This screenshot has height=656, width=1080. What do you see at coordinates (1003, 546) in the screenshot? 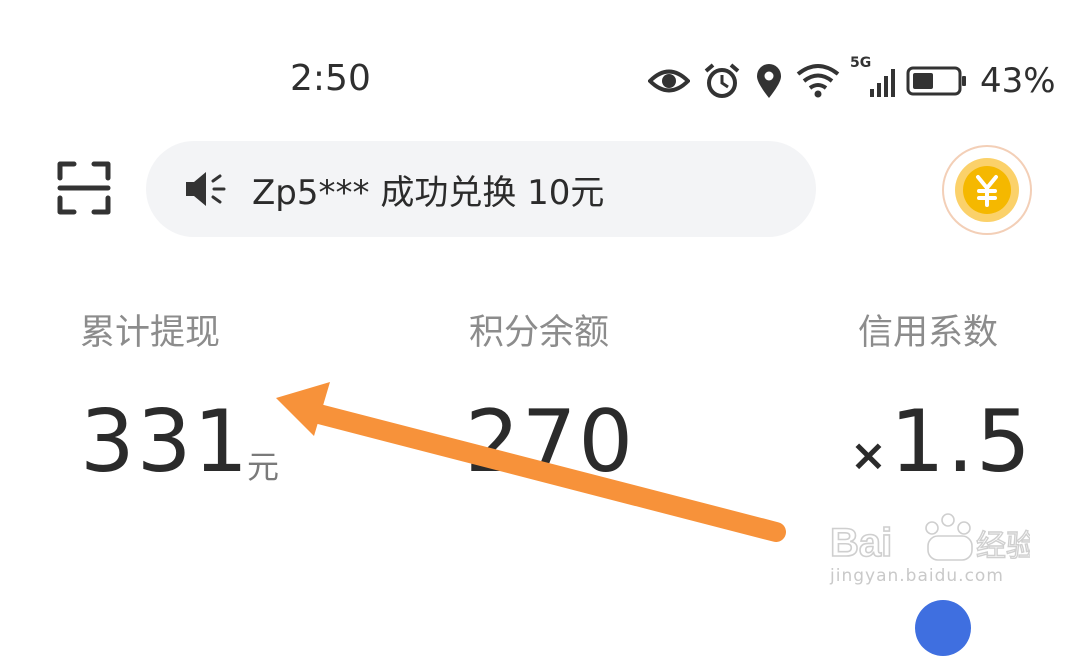
I see `svg-text: 经验` at bounding box center [1003, 546].